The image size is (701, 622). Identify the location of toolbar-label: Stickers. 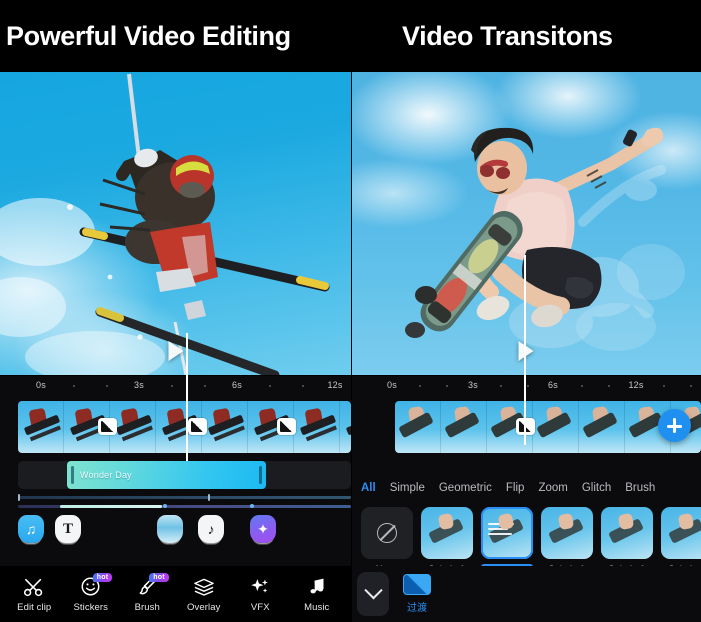
(91, 607).